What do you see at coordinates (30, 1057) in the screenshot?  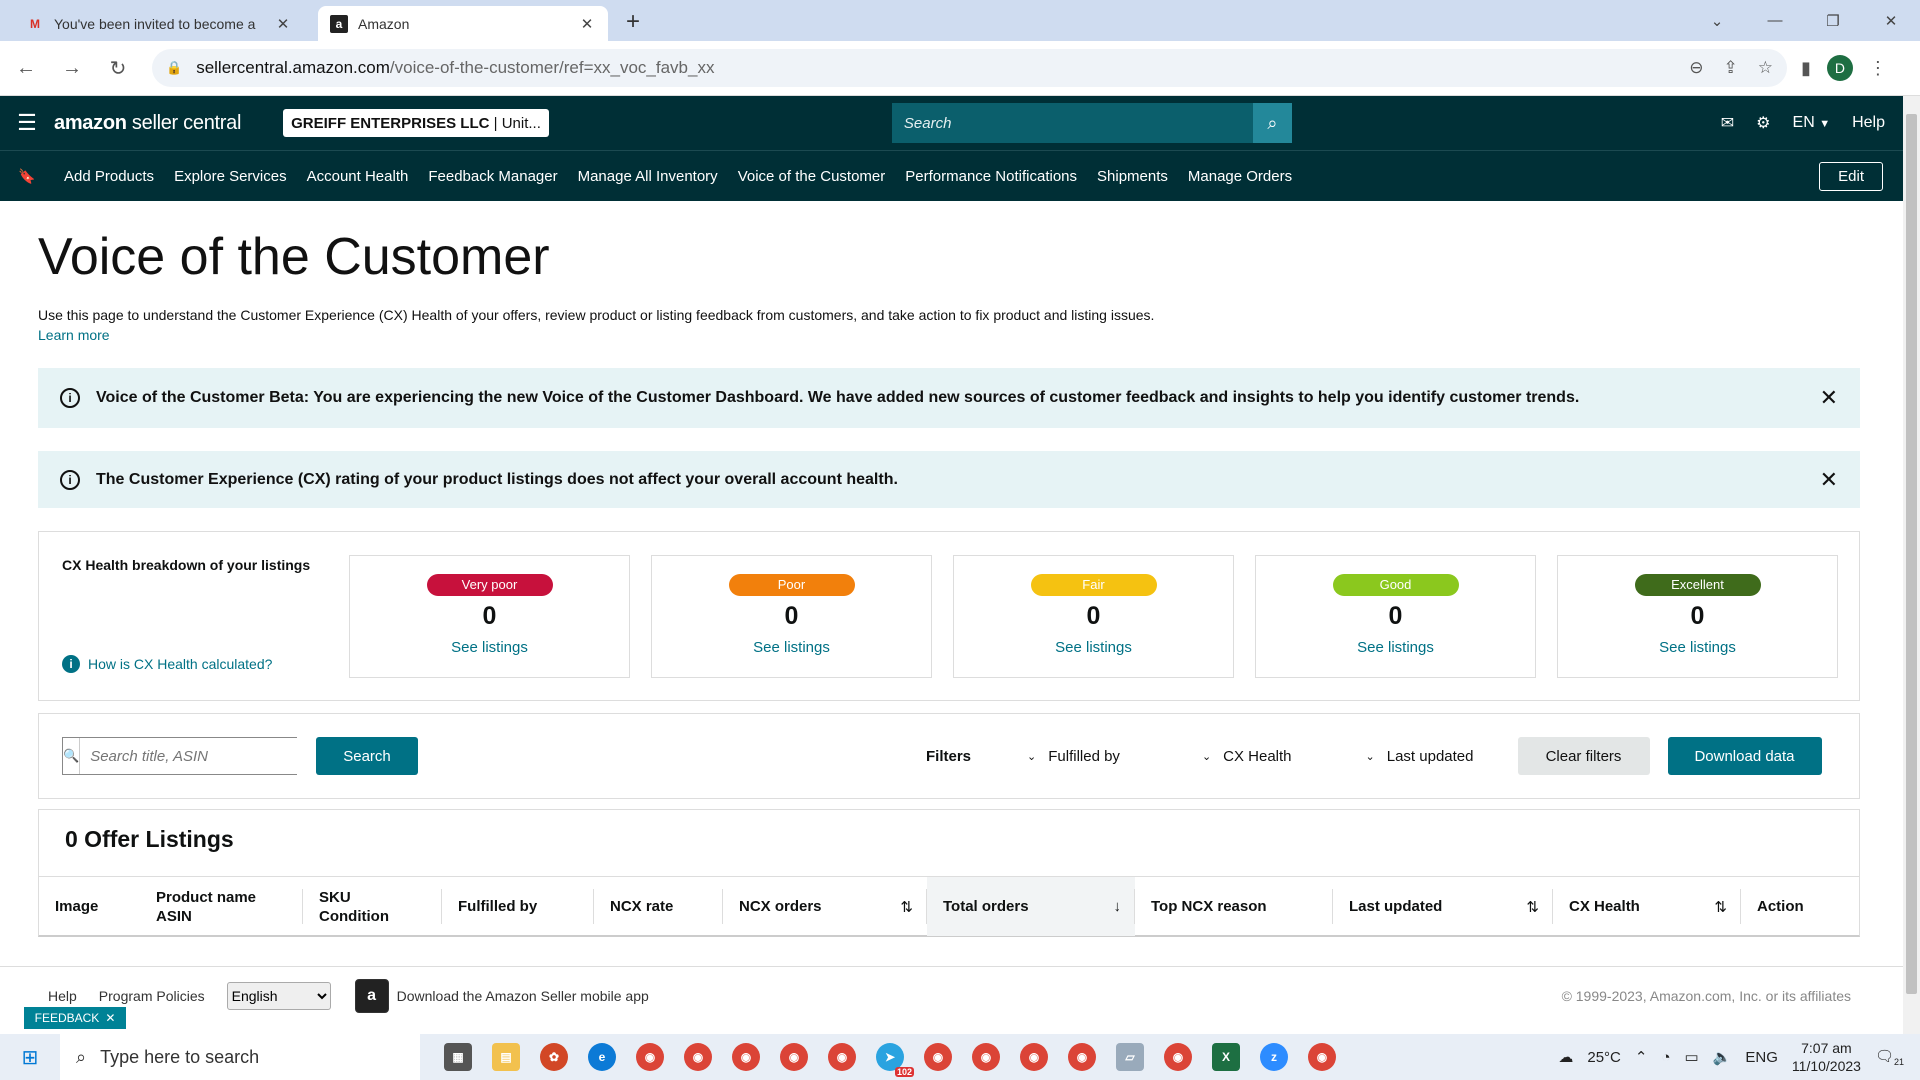 I see `windows-start-icon: ⊞` at bounding box center [30, 1057].